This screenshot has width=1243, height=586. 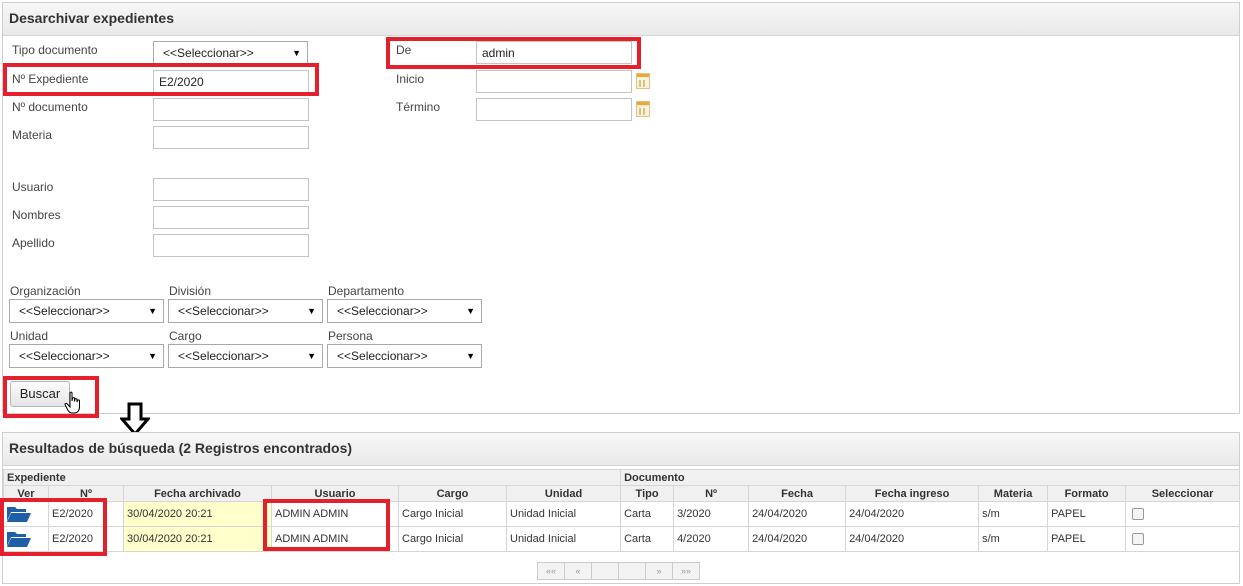 I want to click on nombres-input, so click(x=231, y=217).